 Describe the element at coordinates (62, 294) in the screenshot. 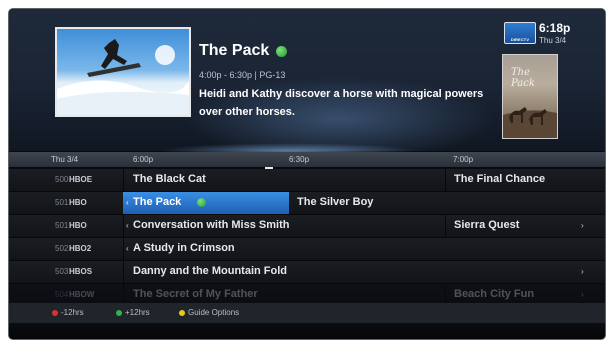

I see `channel-number: 504` at that location.